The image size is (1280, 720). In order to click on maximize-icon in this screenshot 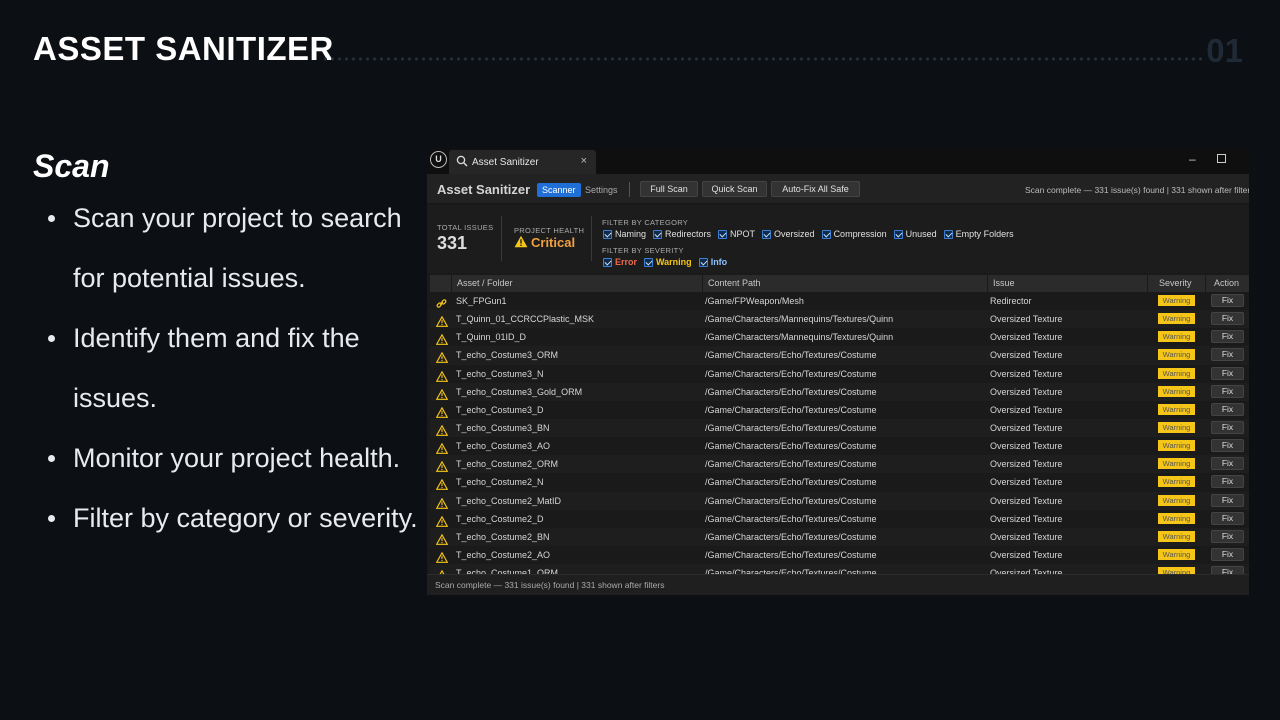, I will do `click(1221, 158)`.